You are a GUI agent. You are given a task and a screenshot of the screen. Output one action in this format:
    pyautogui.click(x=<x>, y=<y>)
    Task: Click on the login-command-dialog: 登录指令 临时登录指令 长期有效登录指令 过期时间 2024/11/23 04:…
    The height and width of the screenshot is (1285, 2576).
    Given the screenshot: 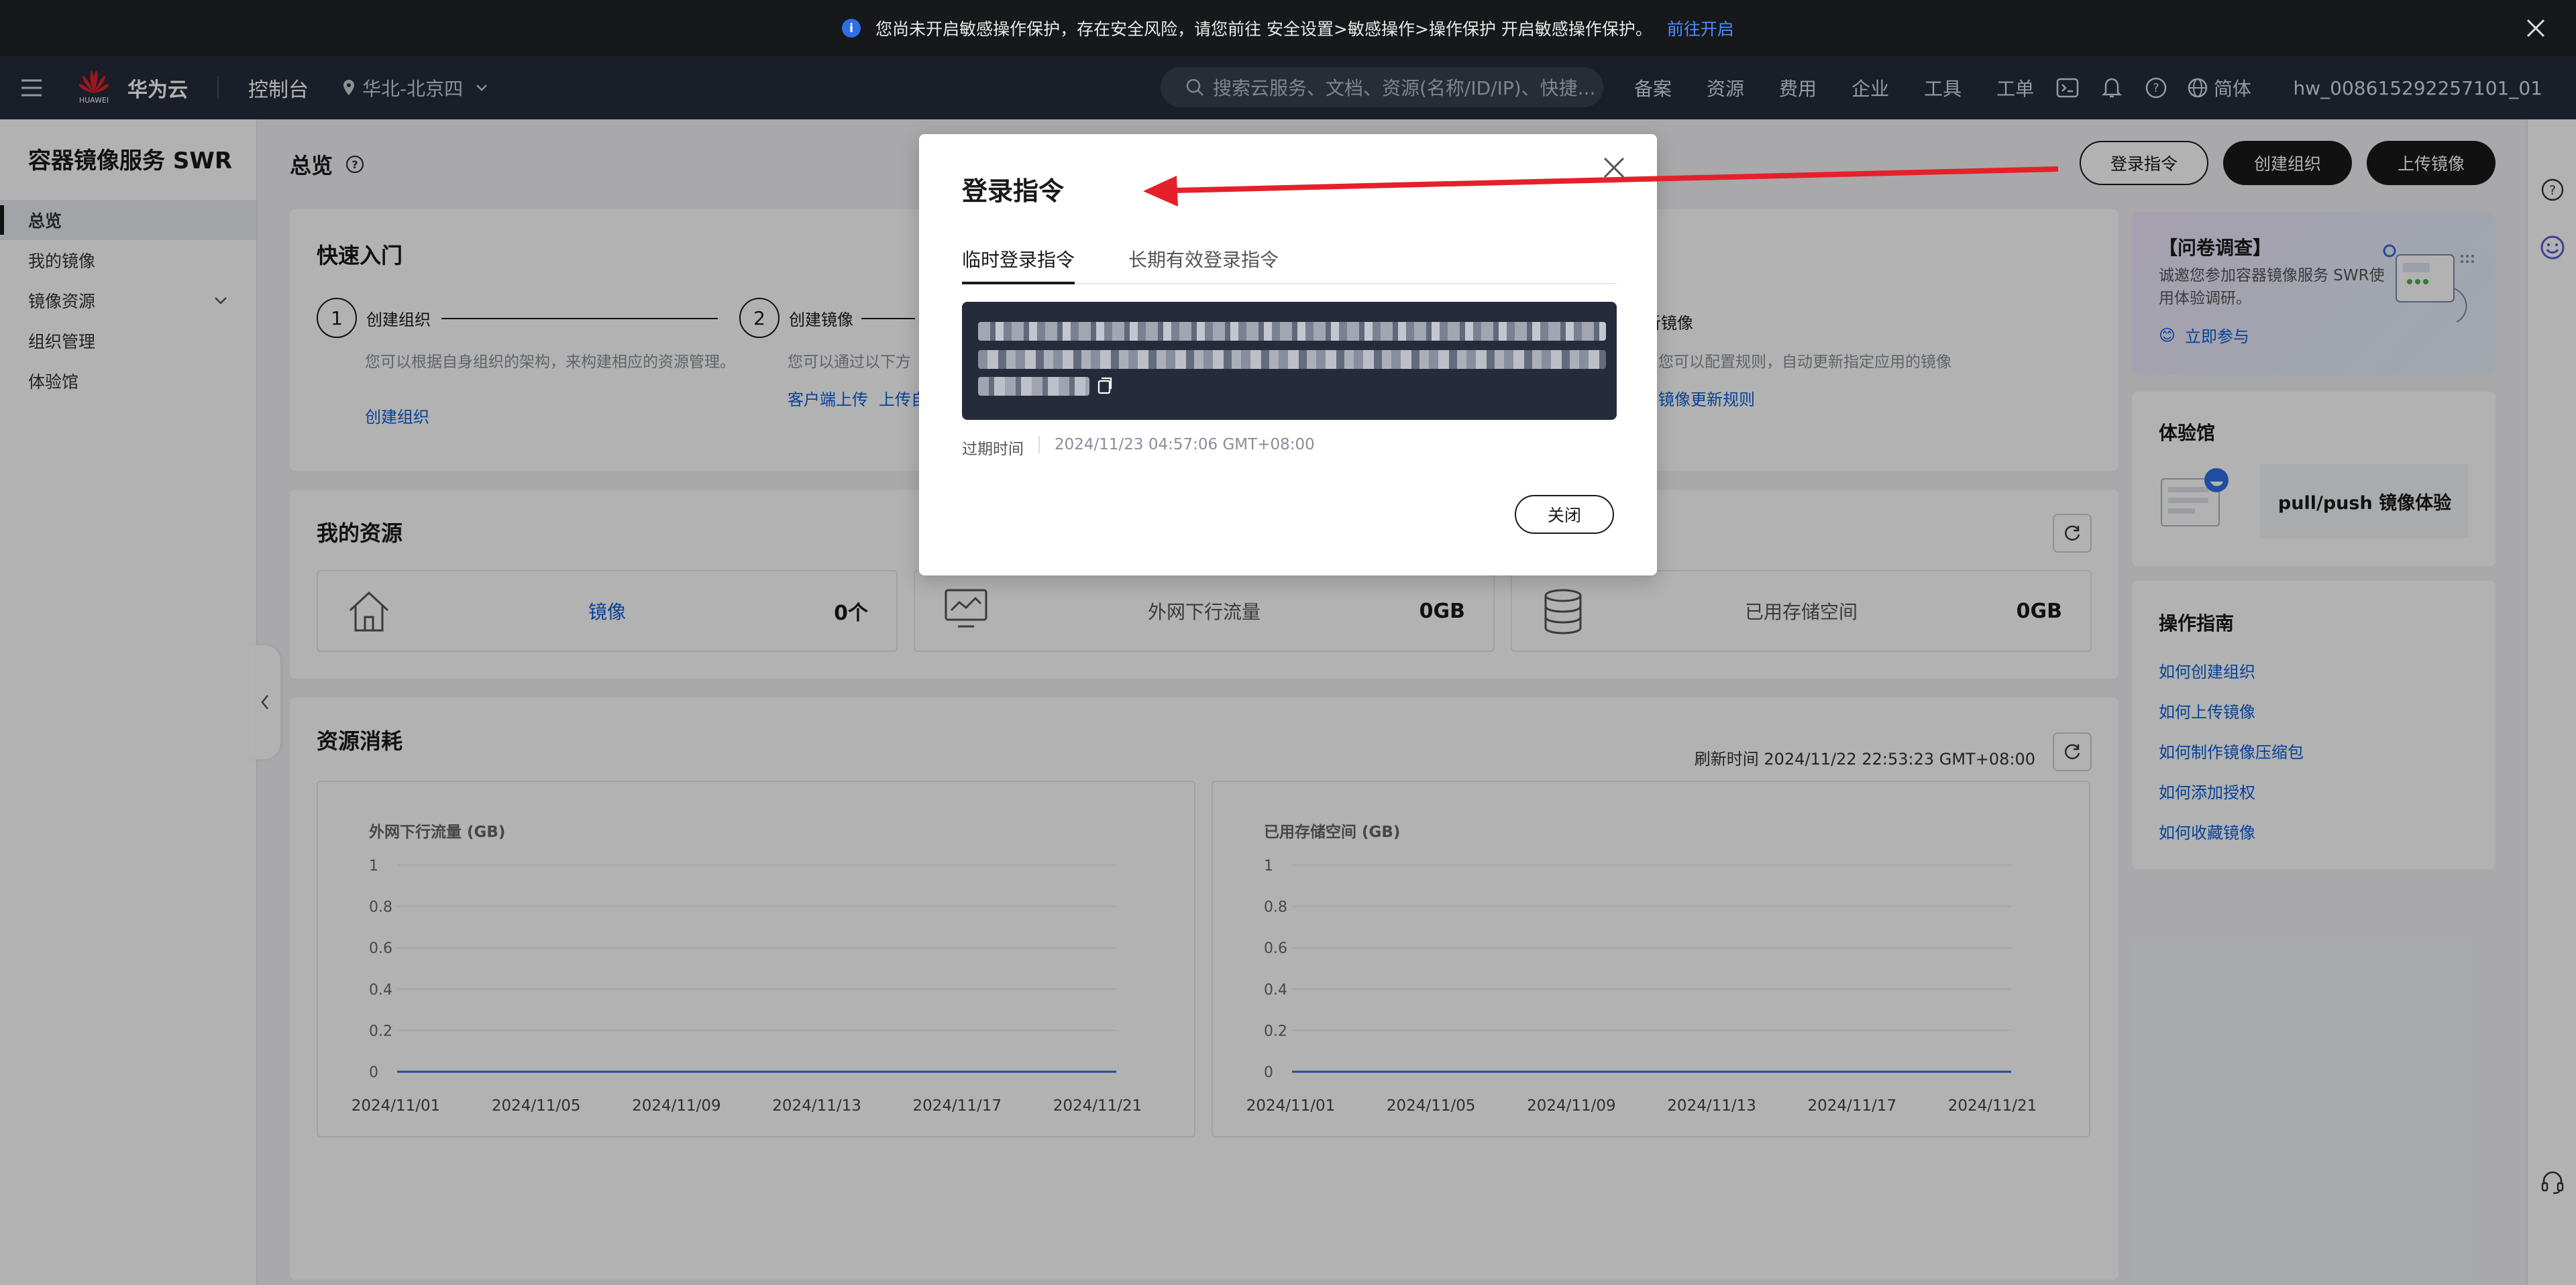 What is the action you would take?
    pyautogui.click(x=1288, y=354)
    